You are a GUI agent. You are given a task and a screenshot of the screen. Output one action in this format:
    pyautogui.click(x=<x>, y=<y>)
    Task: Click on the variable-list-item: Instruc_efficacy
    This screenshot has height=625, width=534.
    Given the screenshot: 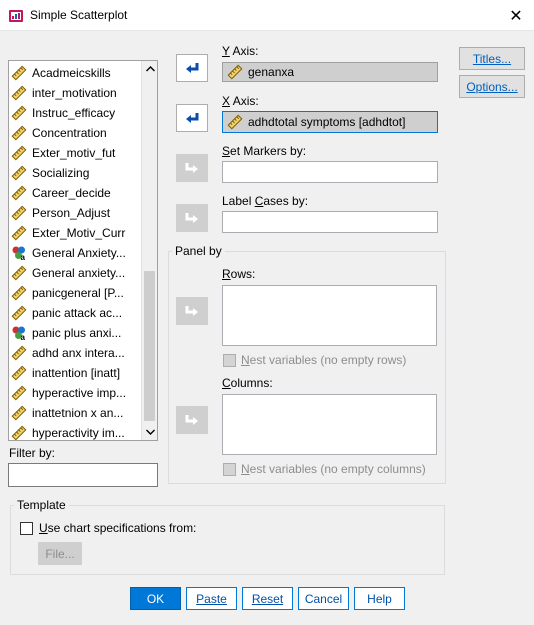 What is the action you would take?
    pyautogui.click(x=76, y=113)
    